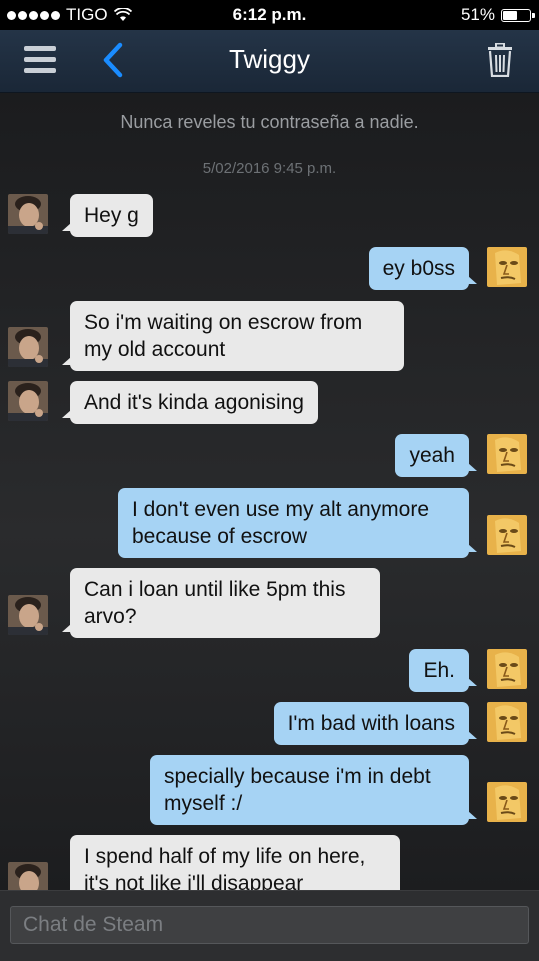  Describe the element at coordinates (497, 15) in the screenshot. I see `status-right: 51%` at that location.